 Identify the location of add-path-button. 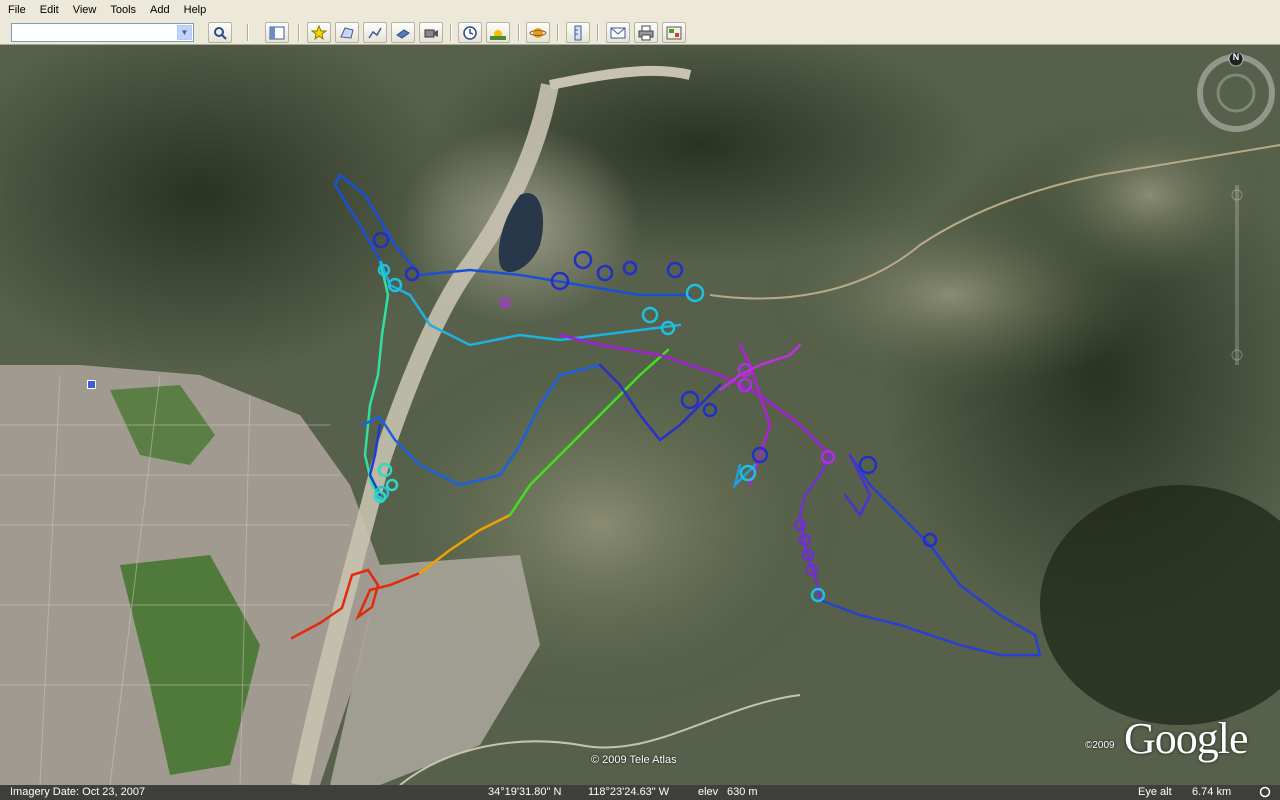
(375, 32).